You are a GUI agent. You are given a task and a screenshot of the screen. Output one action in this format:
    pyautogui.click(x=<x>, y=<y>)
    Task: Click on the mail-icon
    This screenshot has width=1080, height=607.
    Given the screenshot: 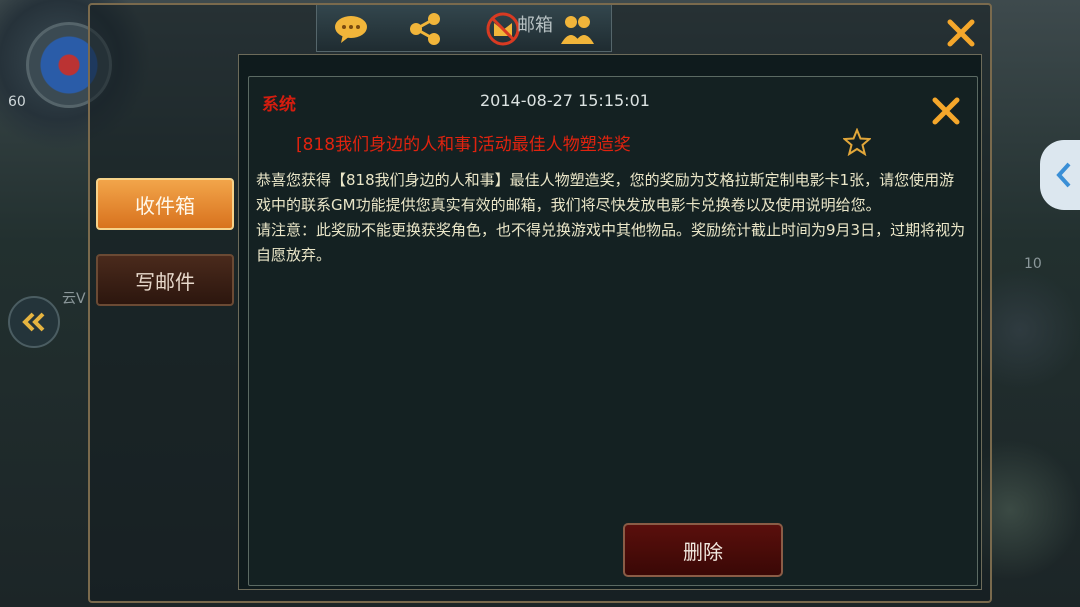 What is the action you would take?
    pyautogui.click(x=503, y=29)
    